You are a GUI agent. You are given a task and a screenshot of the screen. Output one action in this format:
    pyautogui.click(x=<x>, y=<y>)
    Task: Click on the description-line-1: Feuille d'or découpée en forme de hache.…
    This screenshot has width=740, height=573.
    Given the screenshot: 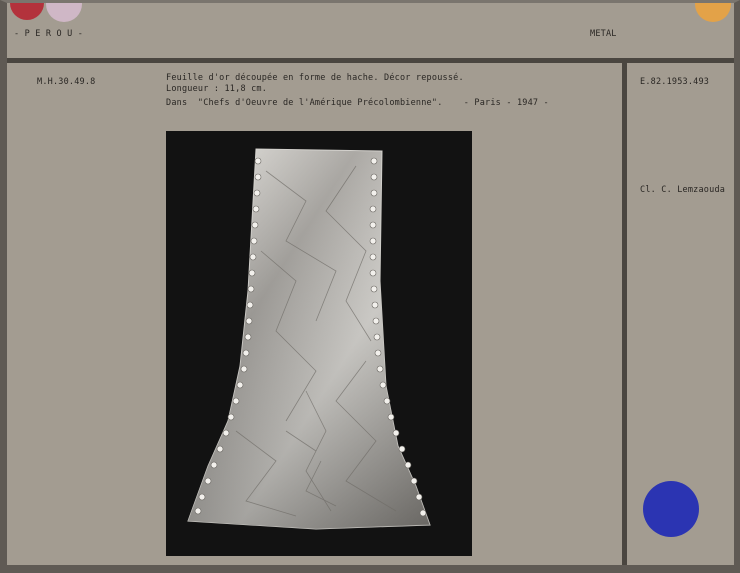 What is the action you would take?
    pyautogui.click(x=315, y=78)
    